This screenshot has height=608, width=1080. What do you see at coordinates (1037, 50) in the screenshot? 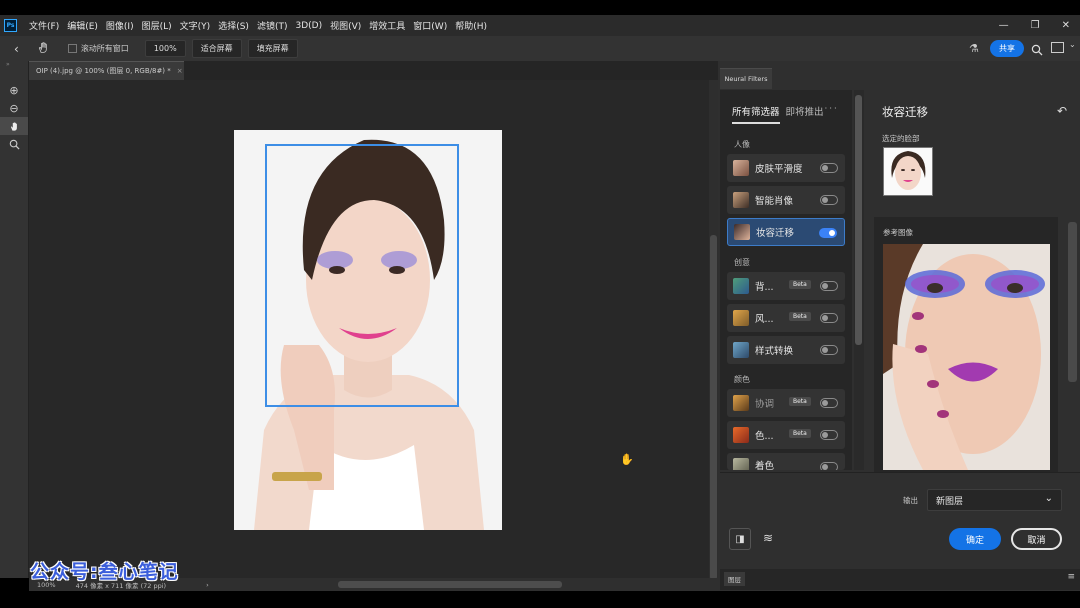
I see `search-icon` at bounding box center [1037, 50].